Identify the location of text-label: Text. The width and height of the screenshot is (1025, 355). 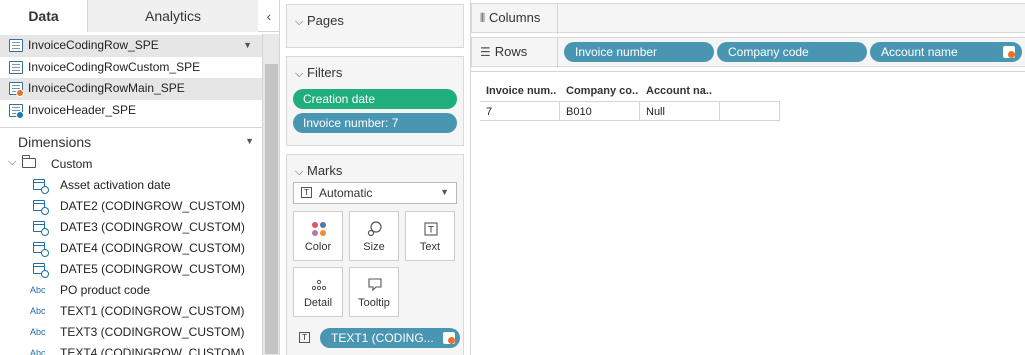
(430, 247).